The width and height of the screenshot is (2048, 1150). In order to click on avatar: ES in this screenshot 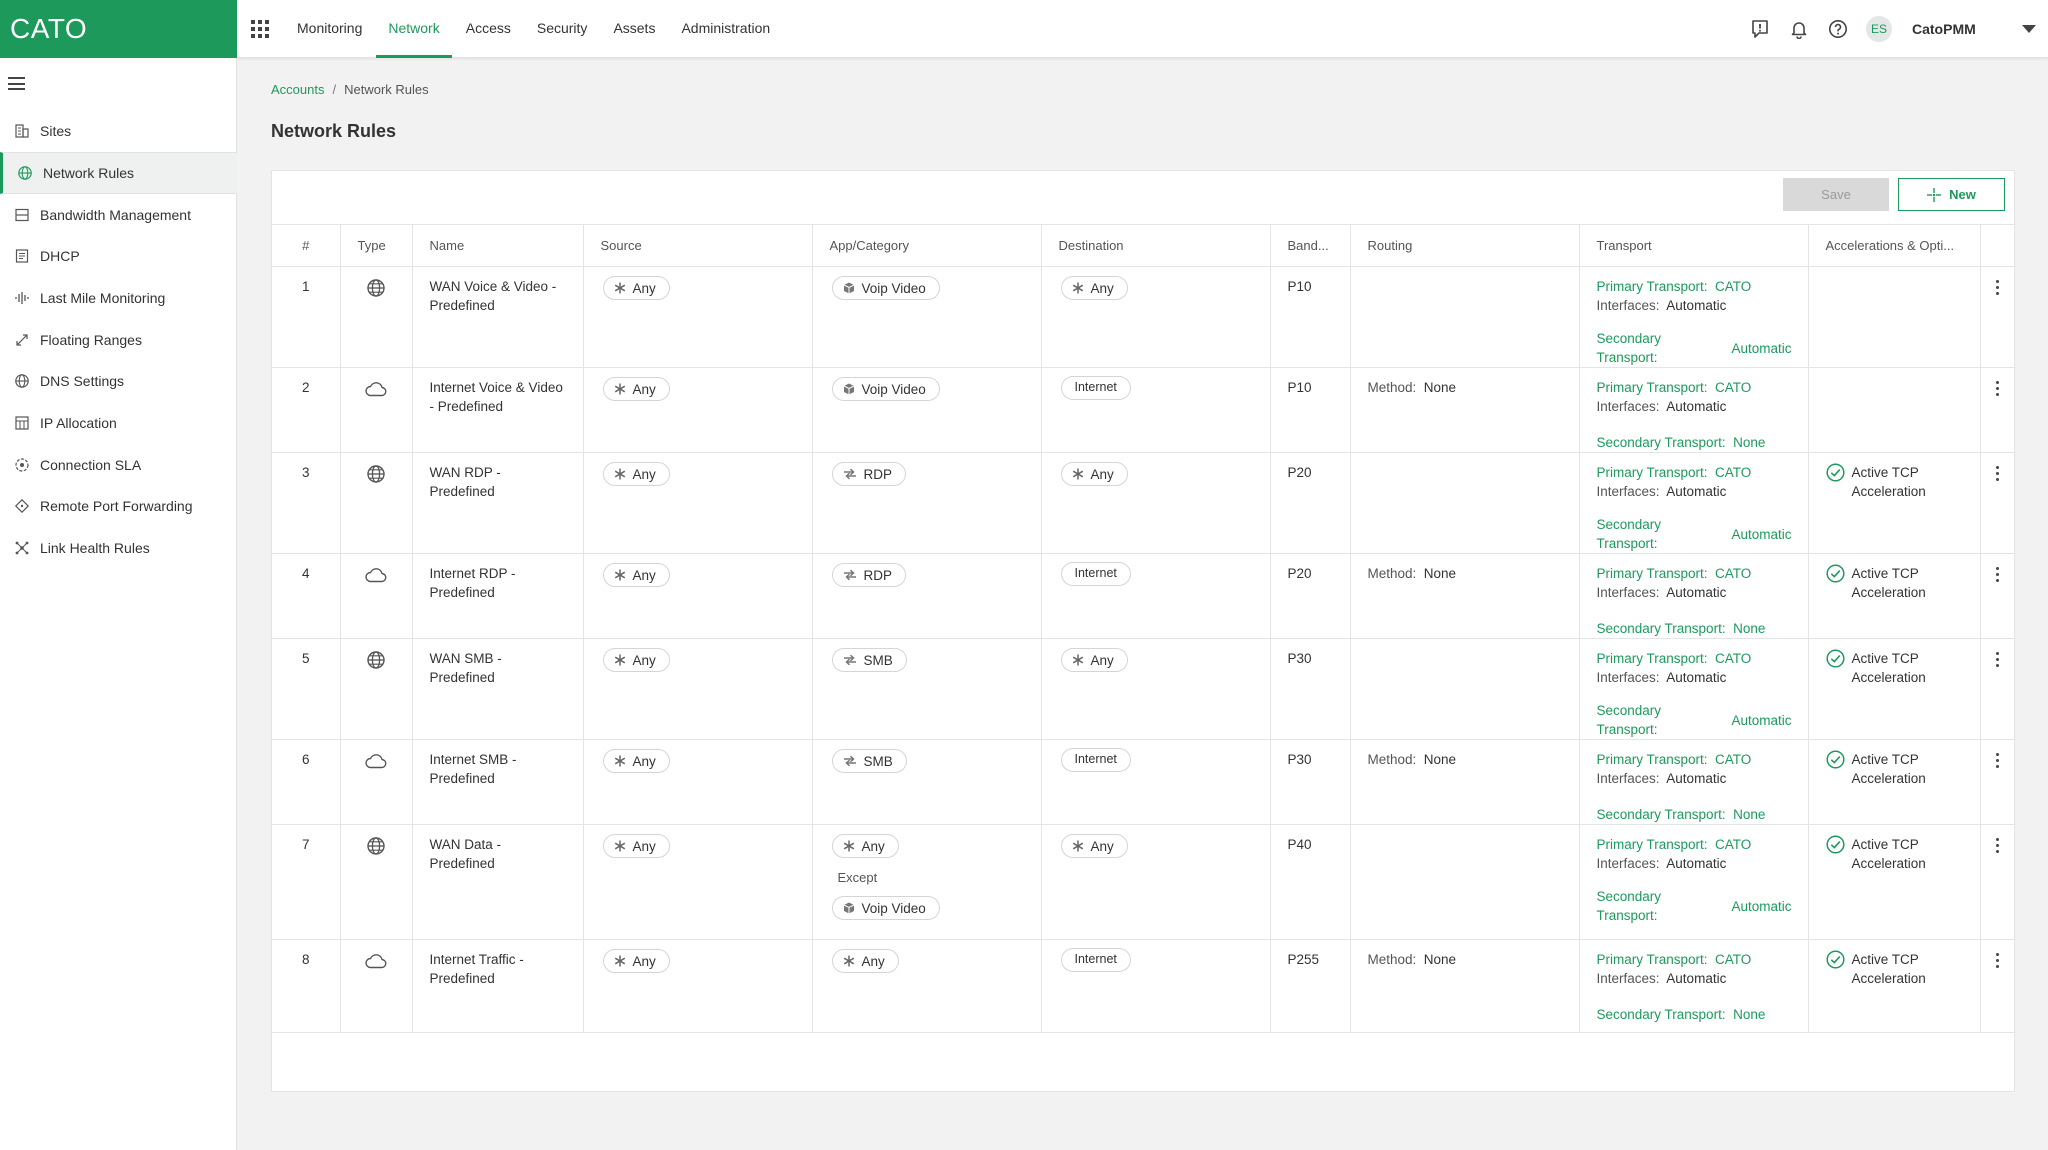, I will do `click(1879, 29)`.